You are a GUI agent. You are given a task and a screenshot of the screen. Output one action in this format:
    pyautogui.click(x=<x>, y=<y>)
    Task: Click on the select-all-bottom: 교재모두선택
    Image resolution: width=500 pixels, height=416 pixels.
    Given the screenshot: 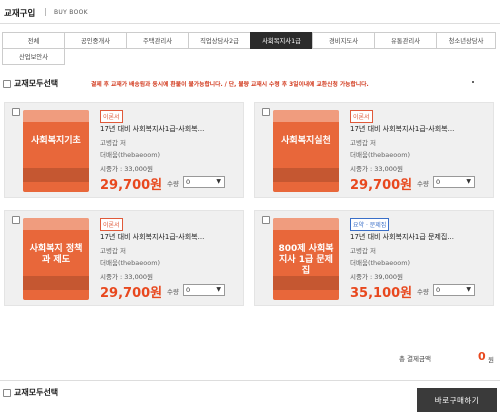 What is the action you would take?
    pyautogui.click(x=30, y=392)
    